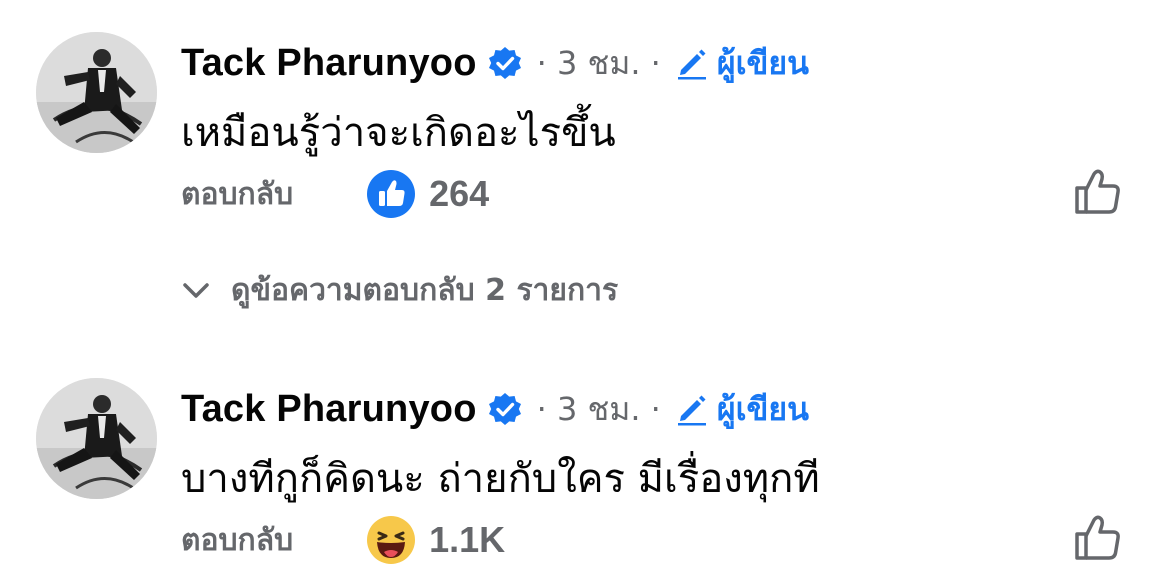  What do you see at coordinates (196, 290) in the screenshot?
I see `chevron-down-icon` at bounding box center [196, 290].